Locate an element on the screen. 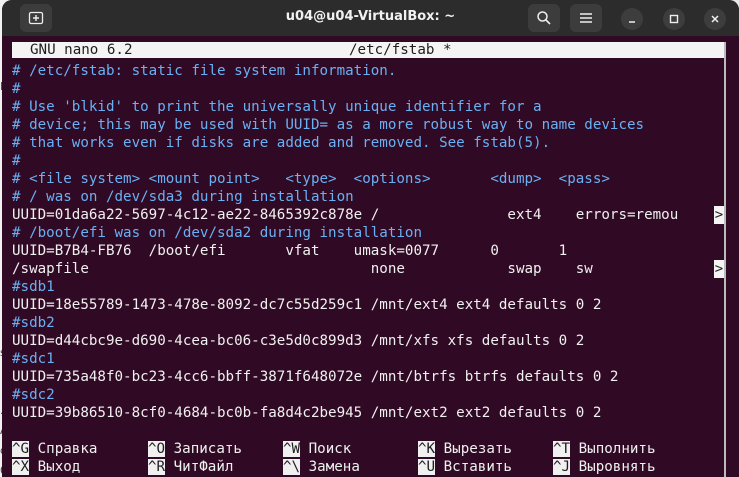 This screenshot has height=477, width=739. menu-button is located at coordinates (586, 18).